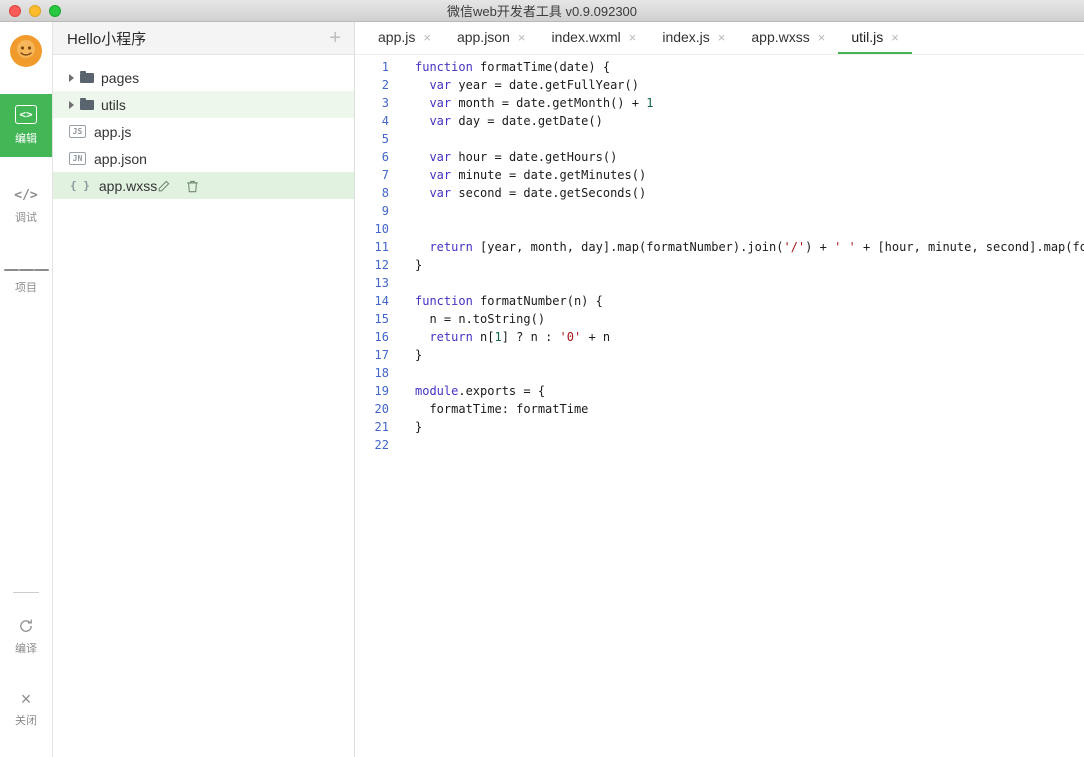 This screenshot has height=757, width=1084. What do you see at coordinates (537, 301) in the screenshot?
I see `code-token: formatNumber(n) {` at bounding box center [537, 301].